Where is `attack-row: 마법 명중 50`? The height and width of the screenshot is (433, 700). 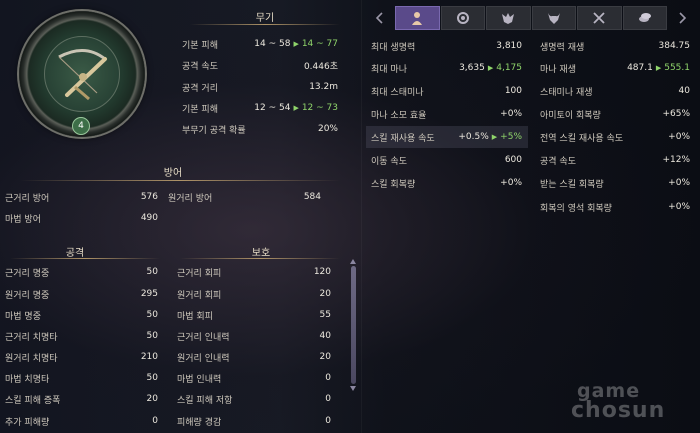
attack-row: 마법 명중 50 is located at coordinates (81, 316).